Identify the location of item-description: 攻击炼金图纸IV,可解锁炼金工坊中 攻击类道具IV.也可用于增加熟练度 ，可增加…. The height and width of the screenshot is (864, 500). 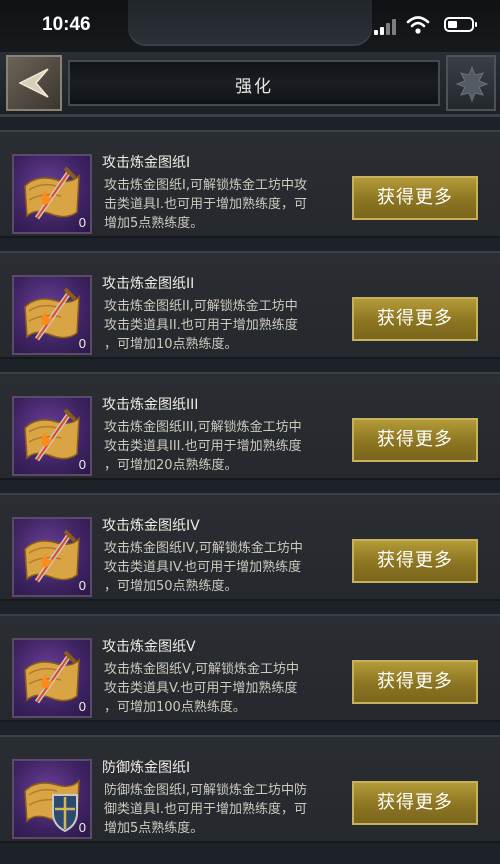
(203, 567).